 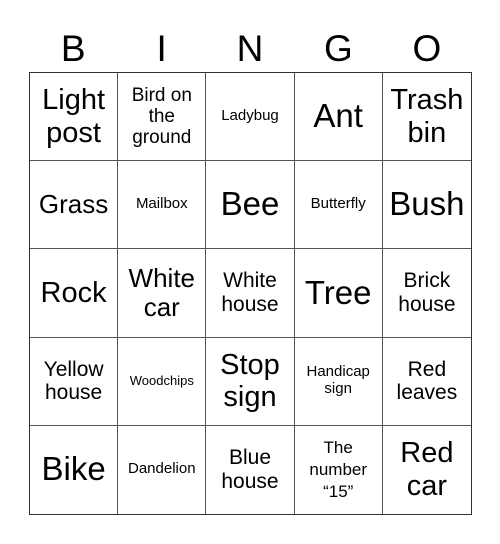 I want to click on bingo-square: Ant, so click(x=338, y=117).